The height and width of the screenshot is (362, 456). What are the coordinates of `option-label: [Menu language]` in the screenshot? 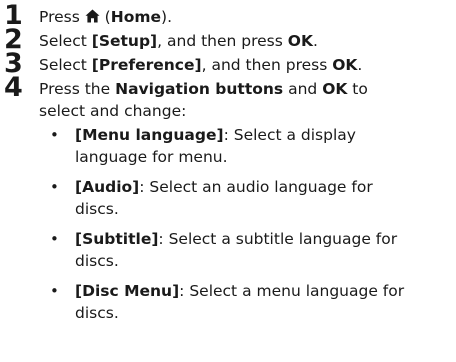 It's located at (149, 135).